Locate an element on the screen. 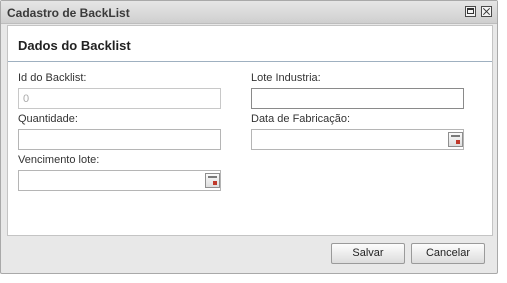 Image resolution: width=507 pixels, height=283 pixels. panel-header: Dados do Backlist is located at coordinates (250, 44).